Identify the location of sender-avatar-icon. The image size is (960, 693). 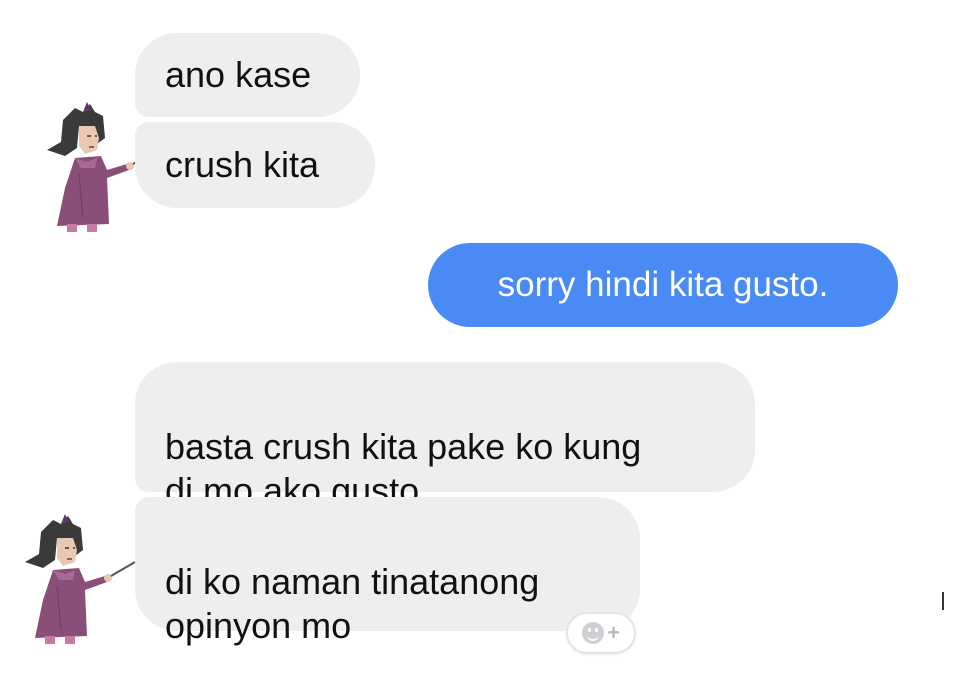
(80, 579).